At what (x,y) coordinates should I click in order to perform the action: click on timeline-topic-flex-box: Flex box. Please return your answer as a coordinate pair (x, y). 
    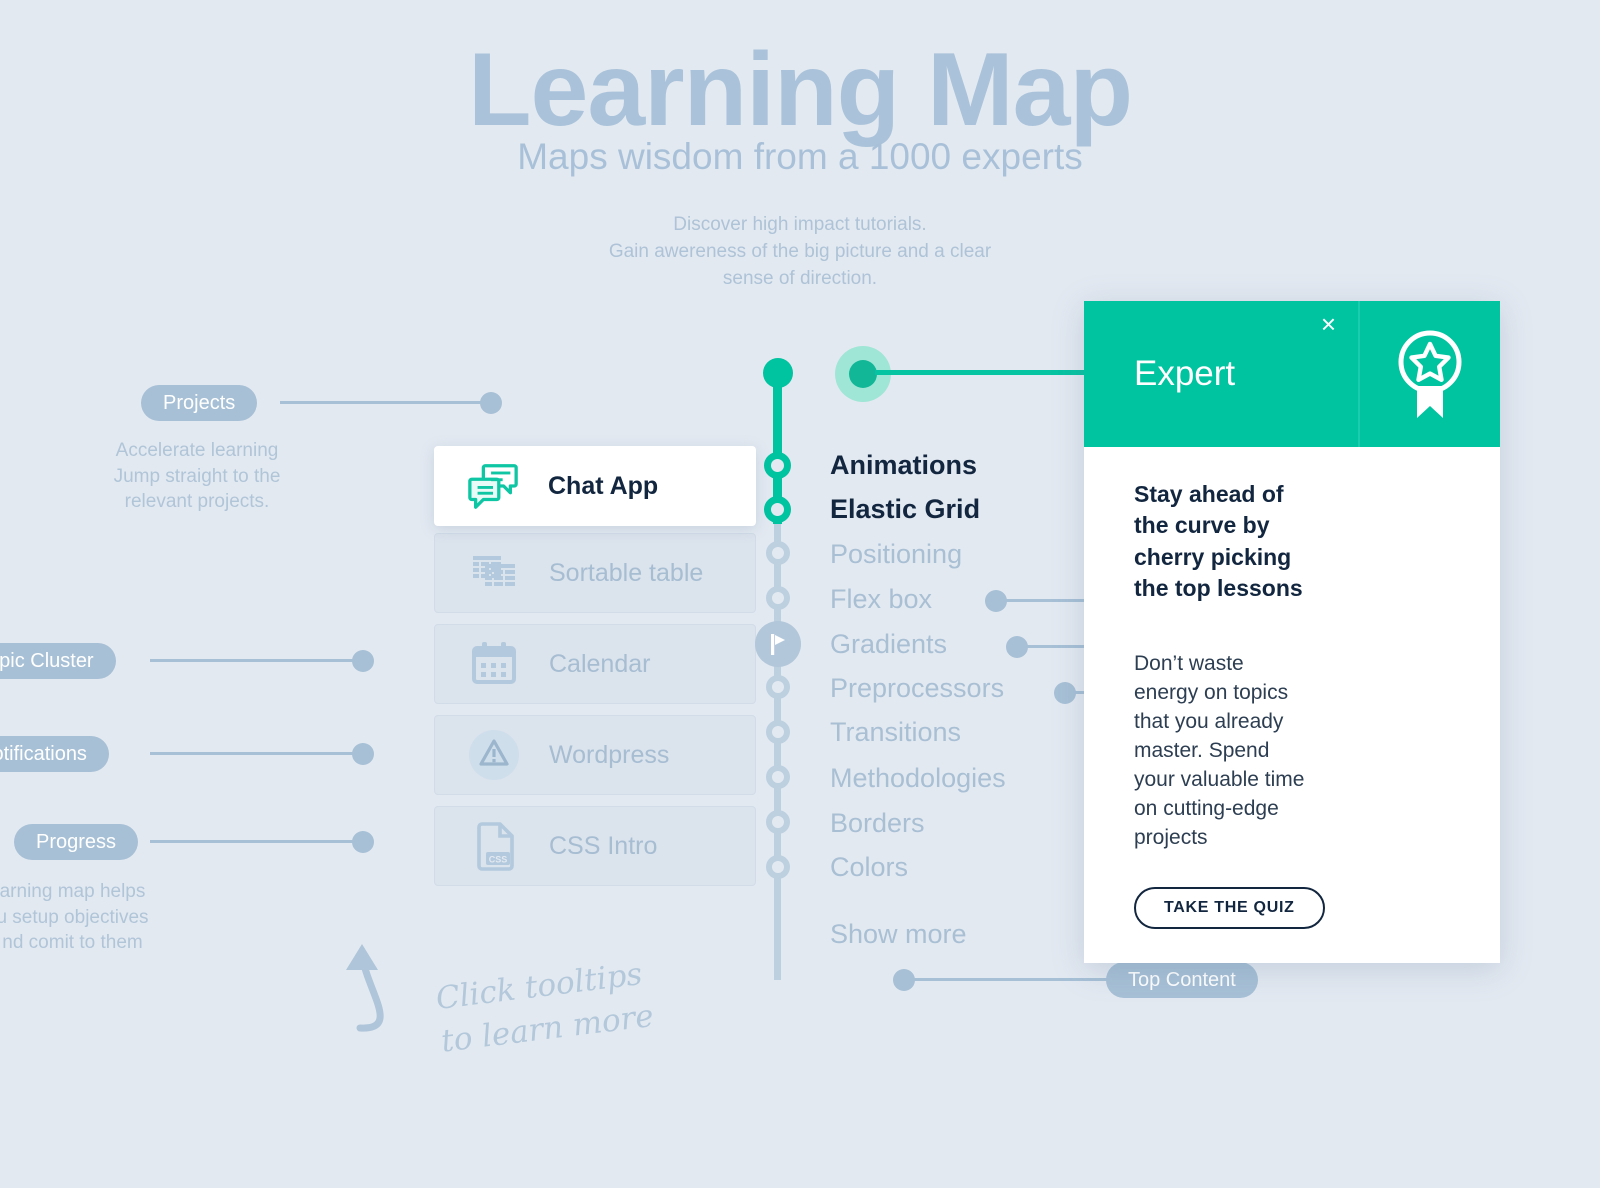
    Looking at the image, I should click on (881, 599).